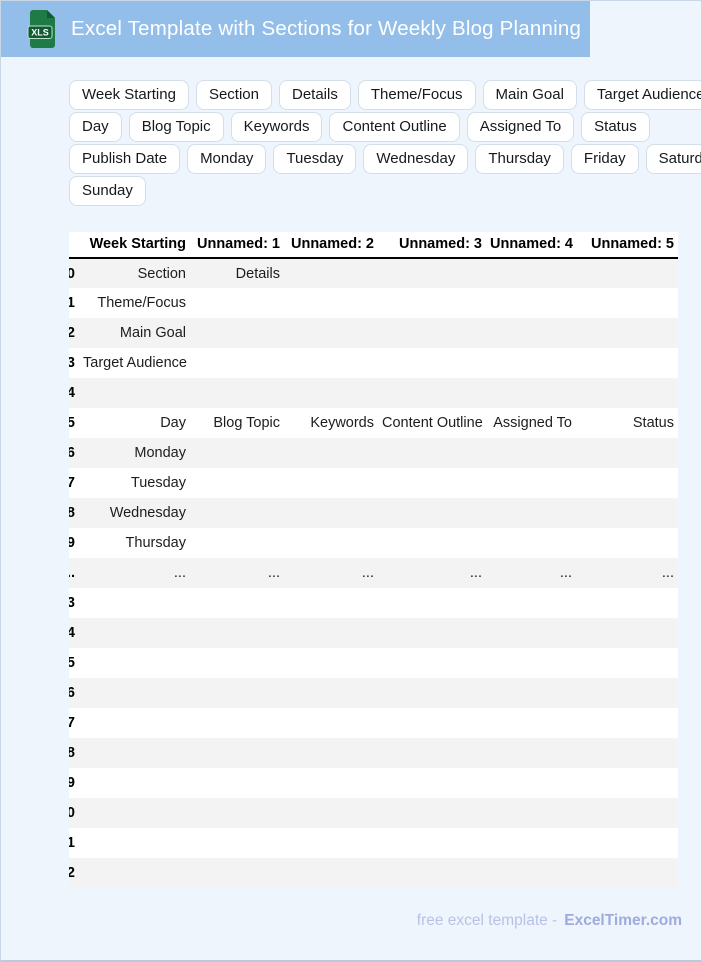 Image resolution: width=702 pixels, height=962 pixels. I want to click on row-index: 4, so click(74, 393).